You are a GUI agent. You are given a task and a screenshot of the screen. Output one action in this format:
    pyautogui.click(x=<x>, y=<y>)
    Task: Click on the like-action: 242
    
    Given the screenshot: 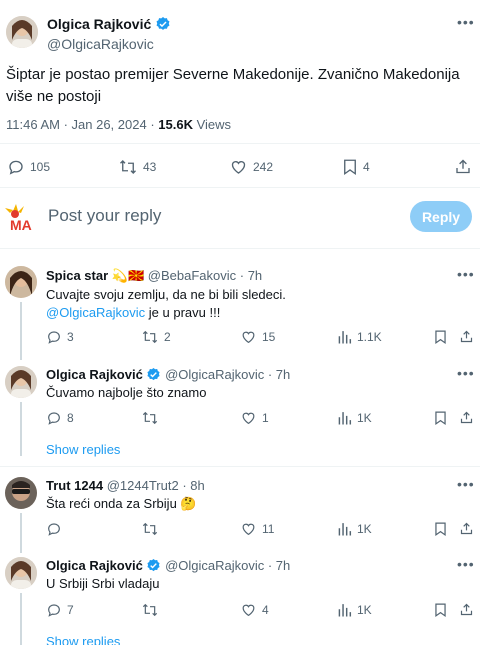 What is the action you would take?
    pyautogui.click(x=251, y=167)
    